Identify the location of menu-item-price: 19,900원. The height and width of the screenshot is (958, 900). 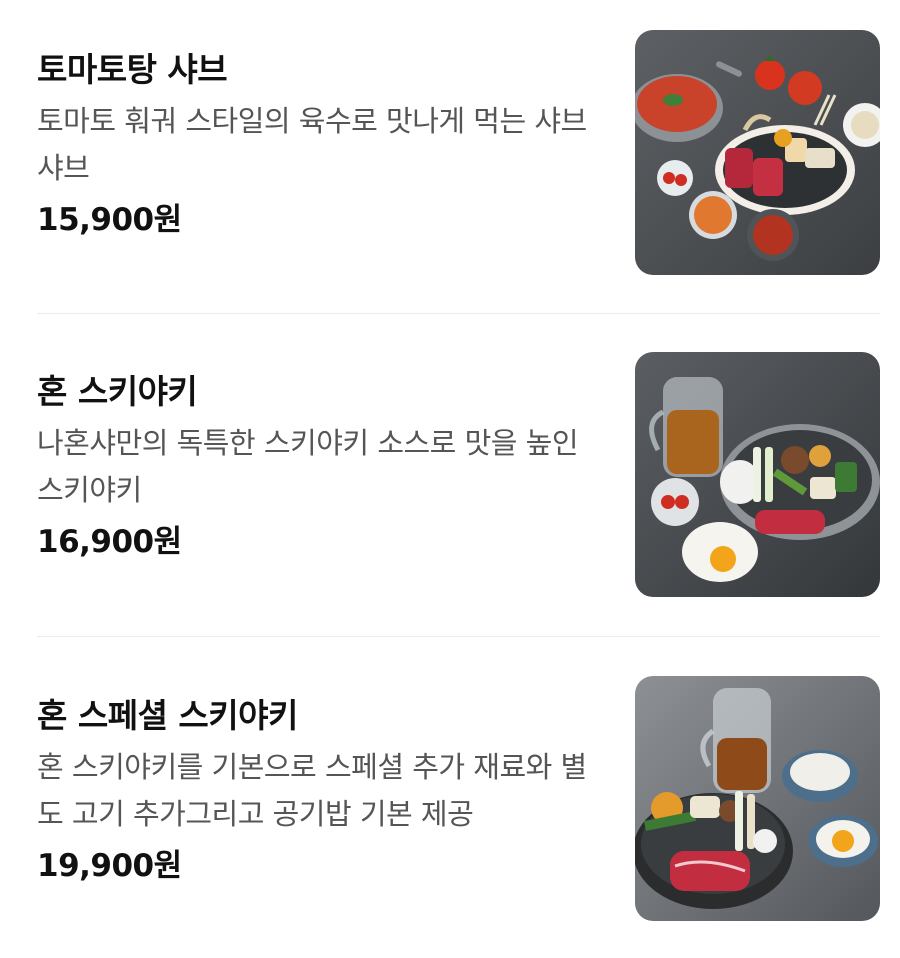
(109, 866).